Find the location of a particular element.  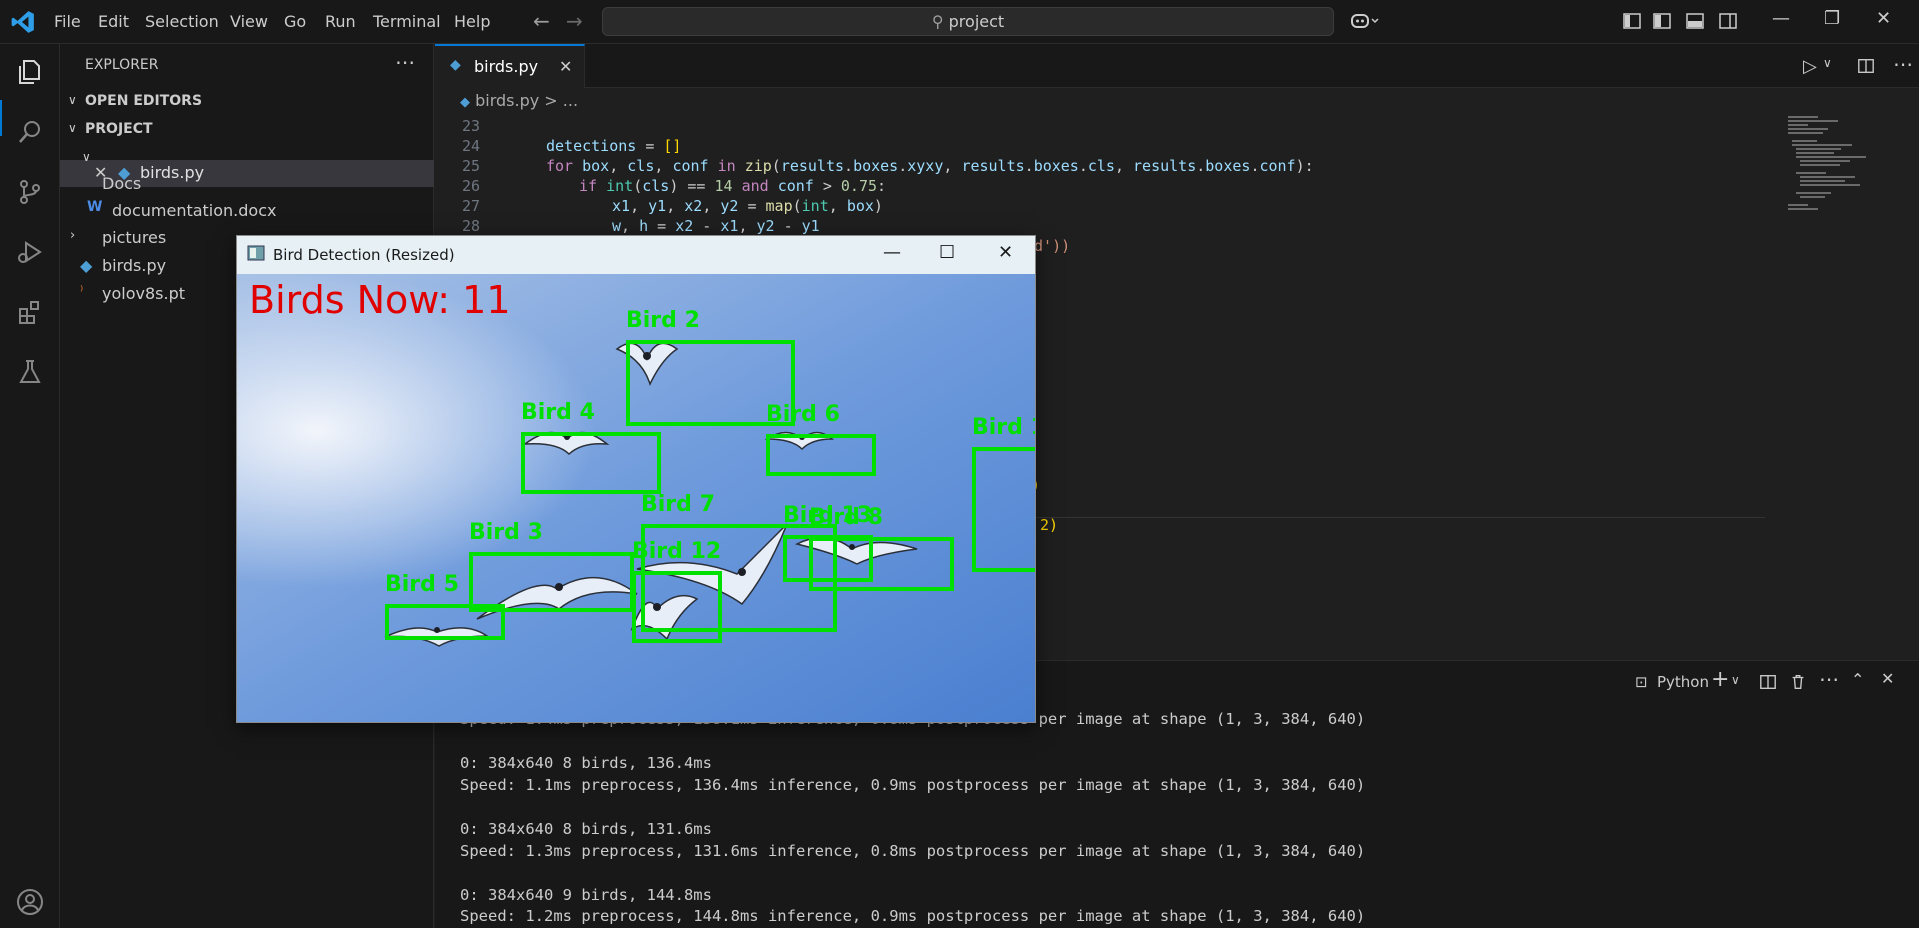

word-file-icon: W is located at coordinates (95, 207).